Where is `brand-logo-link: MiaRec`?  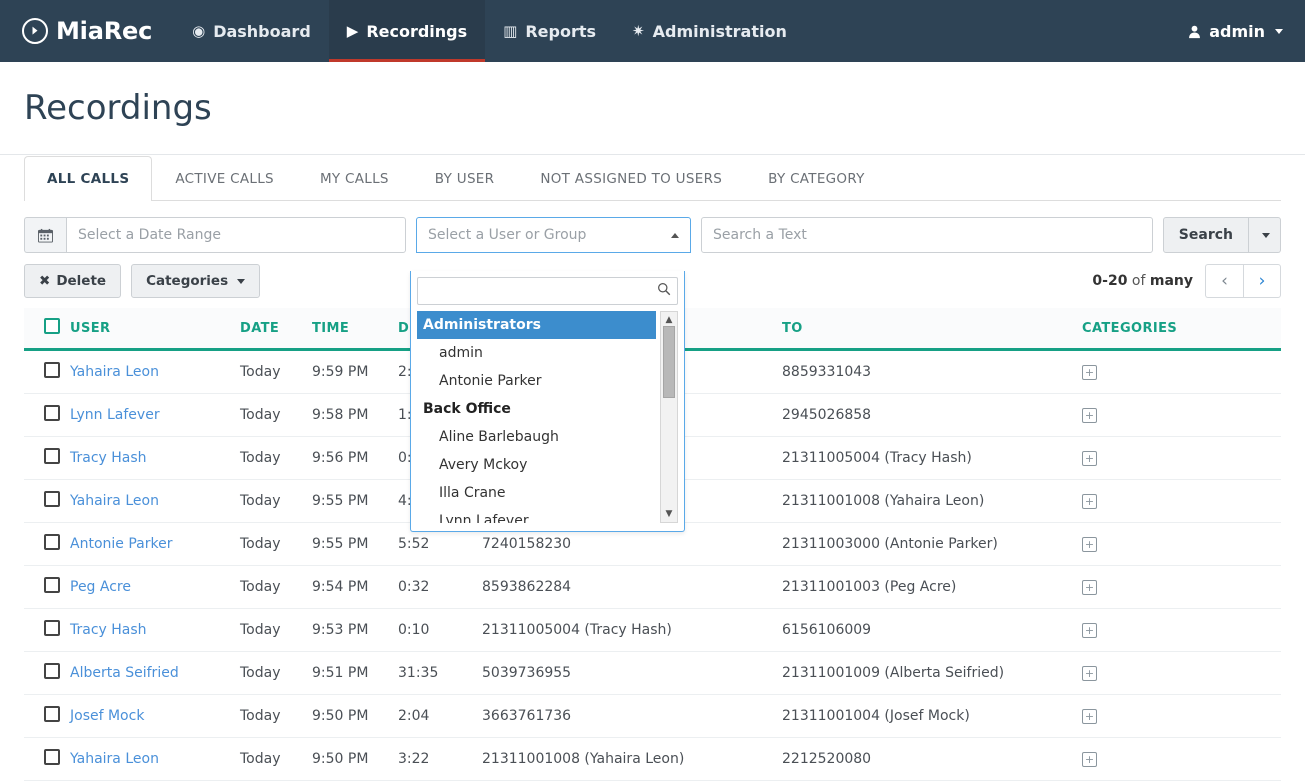
brand-logo-link: MiaRec is located at coordinates (87, 31).